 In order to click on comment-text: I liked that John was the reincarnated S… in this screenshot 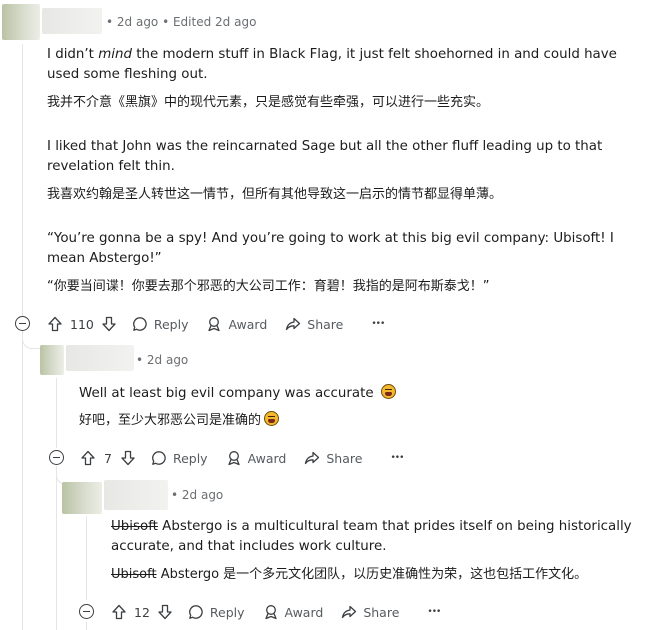, I will do `click(325, 156)`.